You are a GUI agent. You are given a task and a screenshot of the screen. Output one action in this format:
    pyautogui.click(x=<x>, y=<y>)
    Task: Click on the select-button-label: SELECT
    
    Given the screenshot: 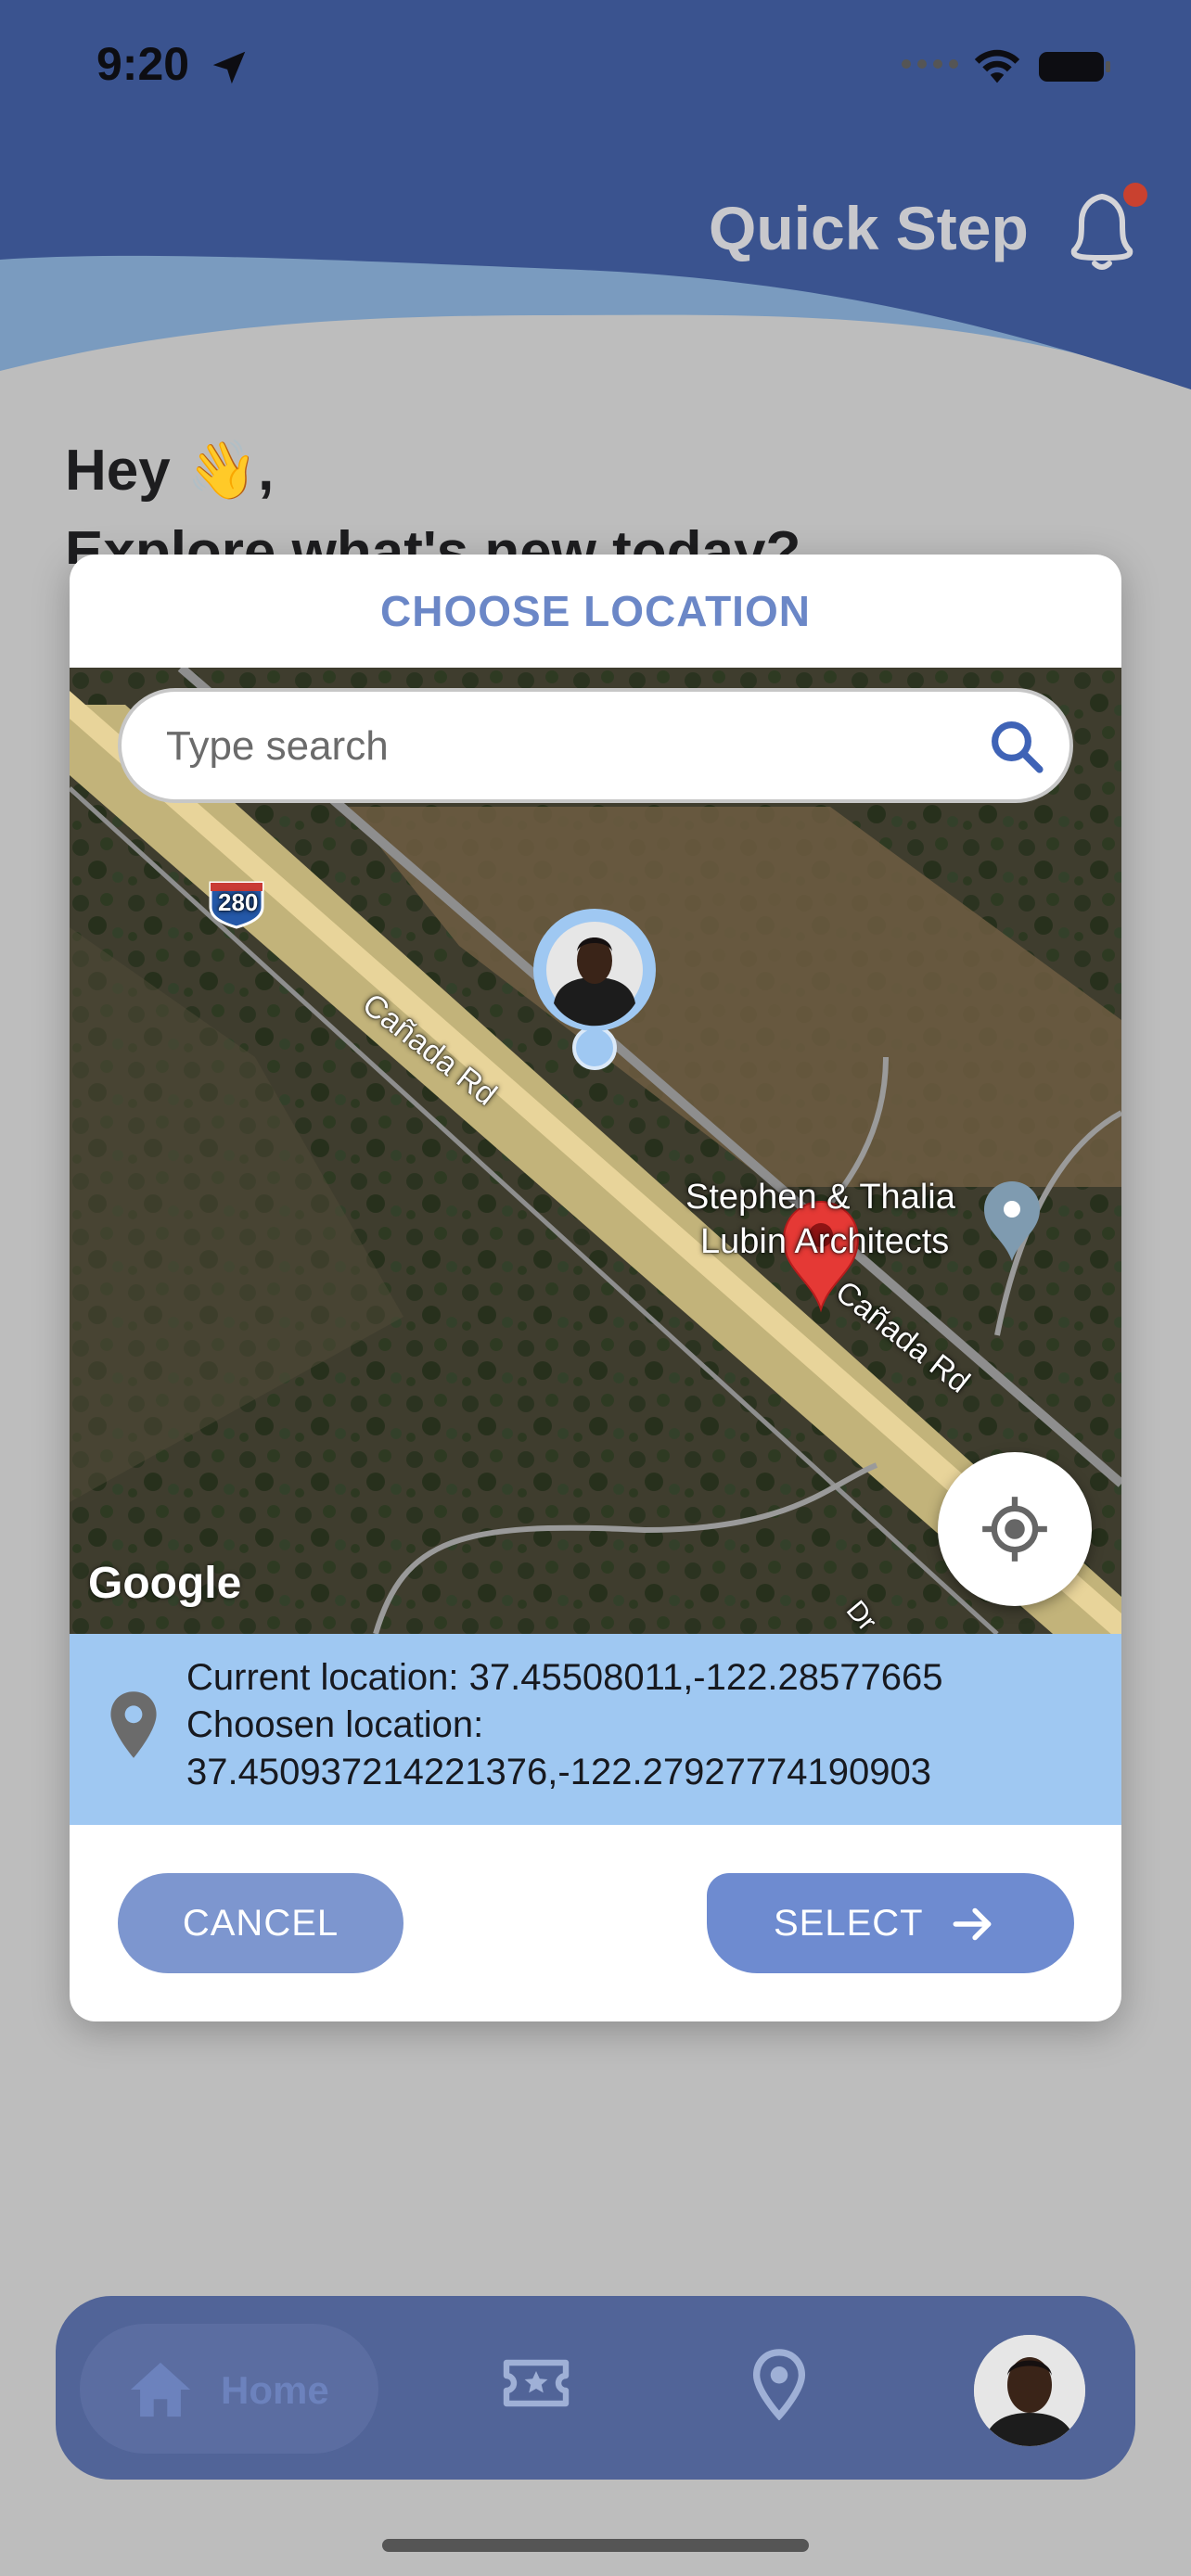 What is the action you would take?
    pyautogui.click(x=849, y=1924)
    